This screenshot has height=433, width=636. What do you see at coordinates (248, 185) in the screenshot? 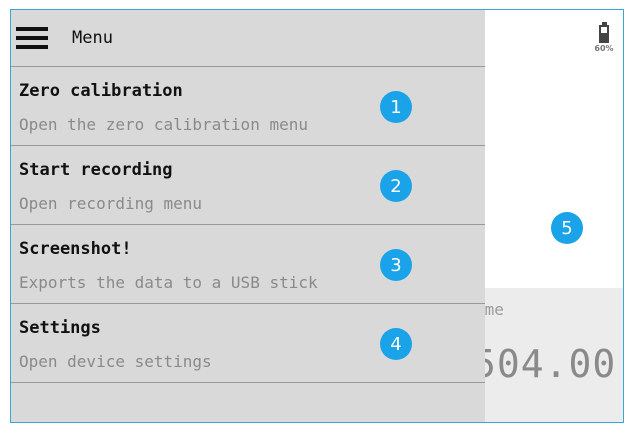
I see `menu-item-start-recording: Start recording Open recording menu 2` at bounding box center [248, 185].